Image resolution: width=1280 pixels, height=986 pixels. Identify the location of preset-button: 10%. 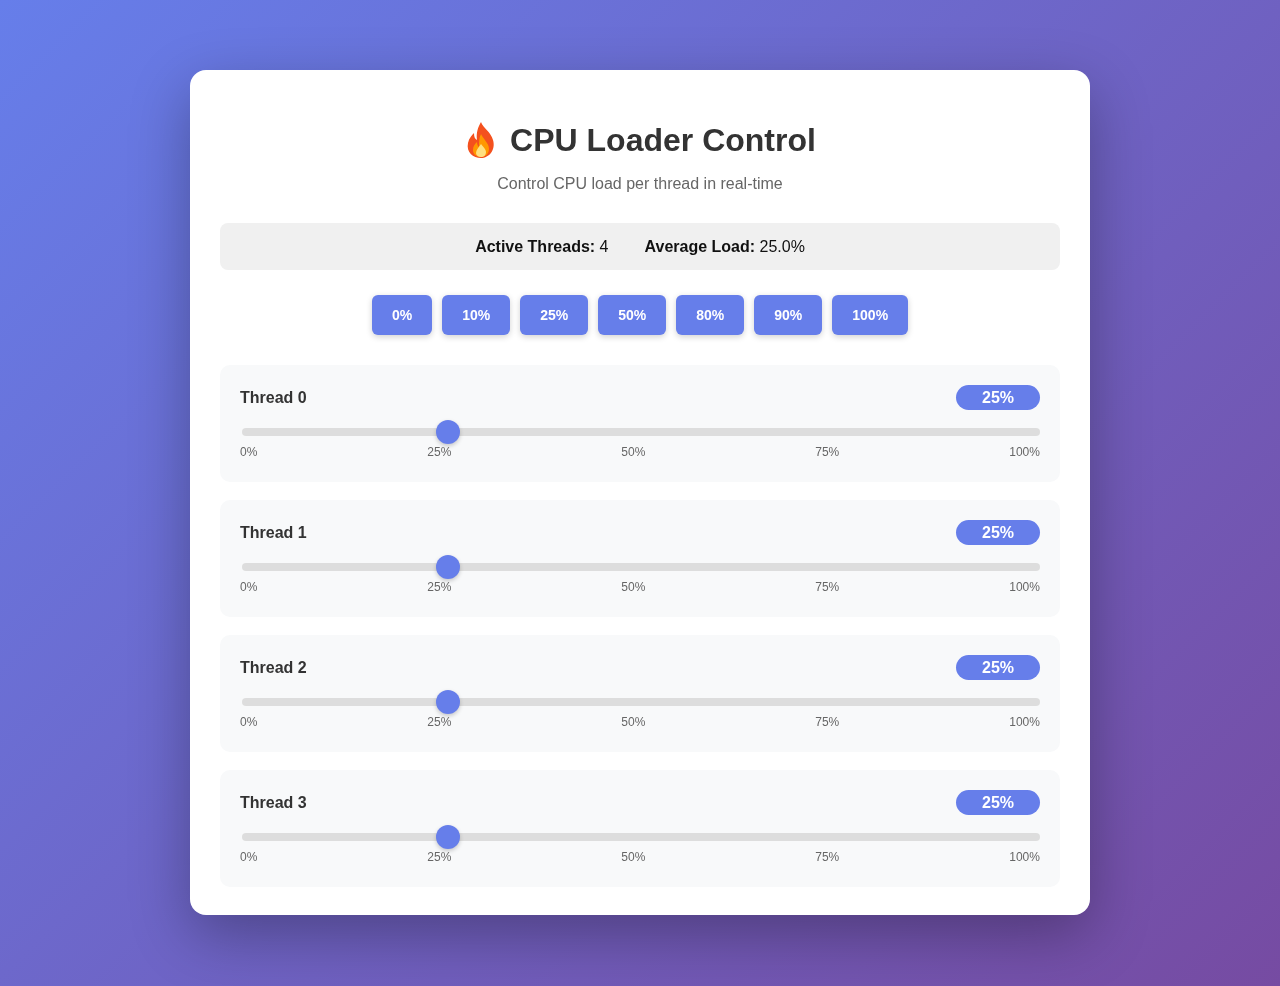
(476, 315).